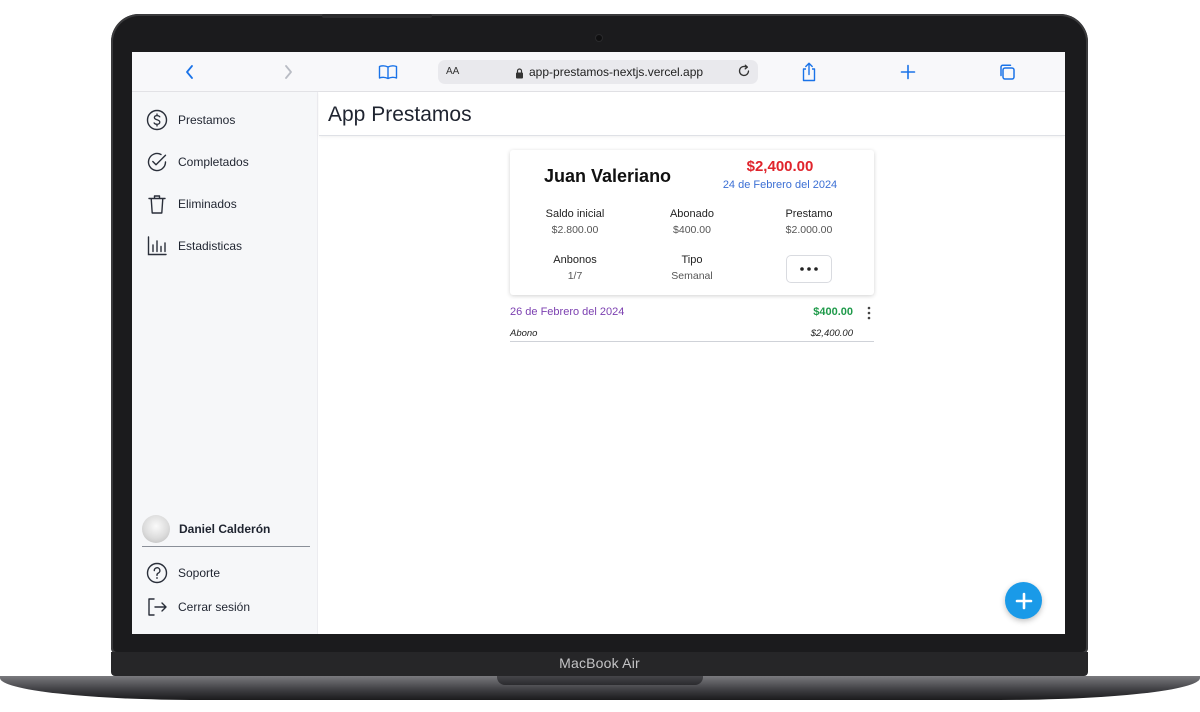 The width and height of the screenshot is (1200, 712). What do you see at coordinates (809, 222) in the screenshot?
I see `stat-prestamo: Prestamo $2.000.00` at bounding box center [809, 222].